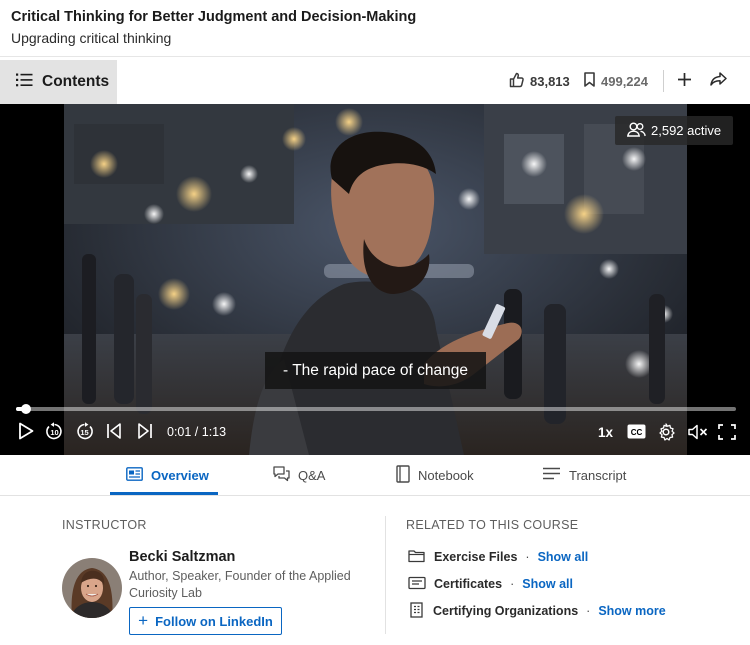  Describe the element at coordinates (727, 434) in the screenshot. I see `fullscreen-icon` at that location.